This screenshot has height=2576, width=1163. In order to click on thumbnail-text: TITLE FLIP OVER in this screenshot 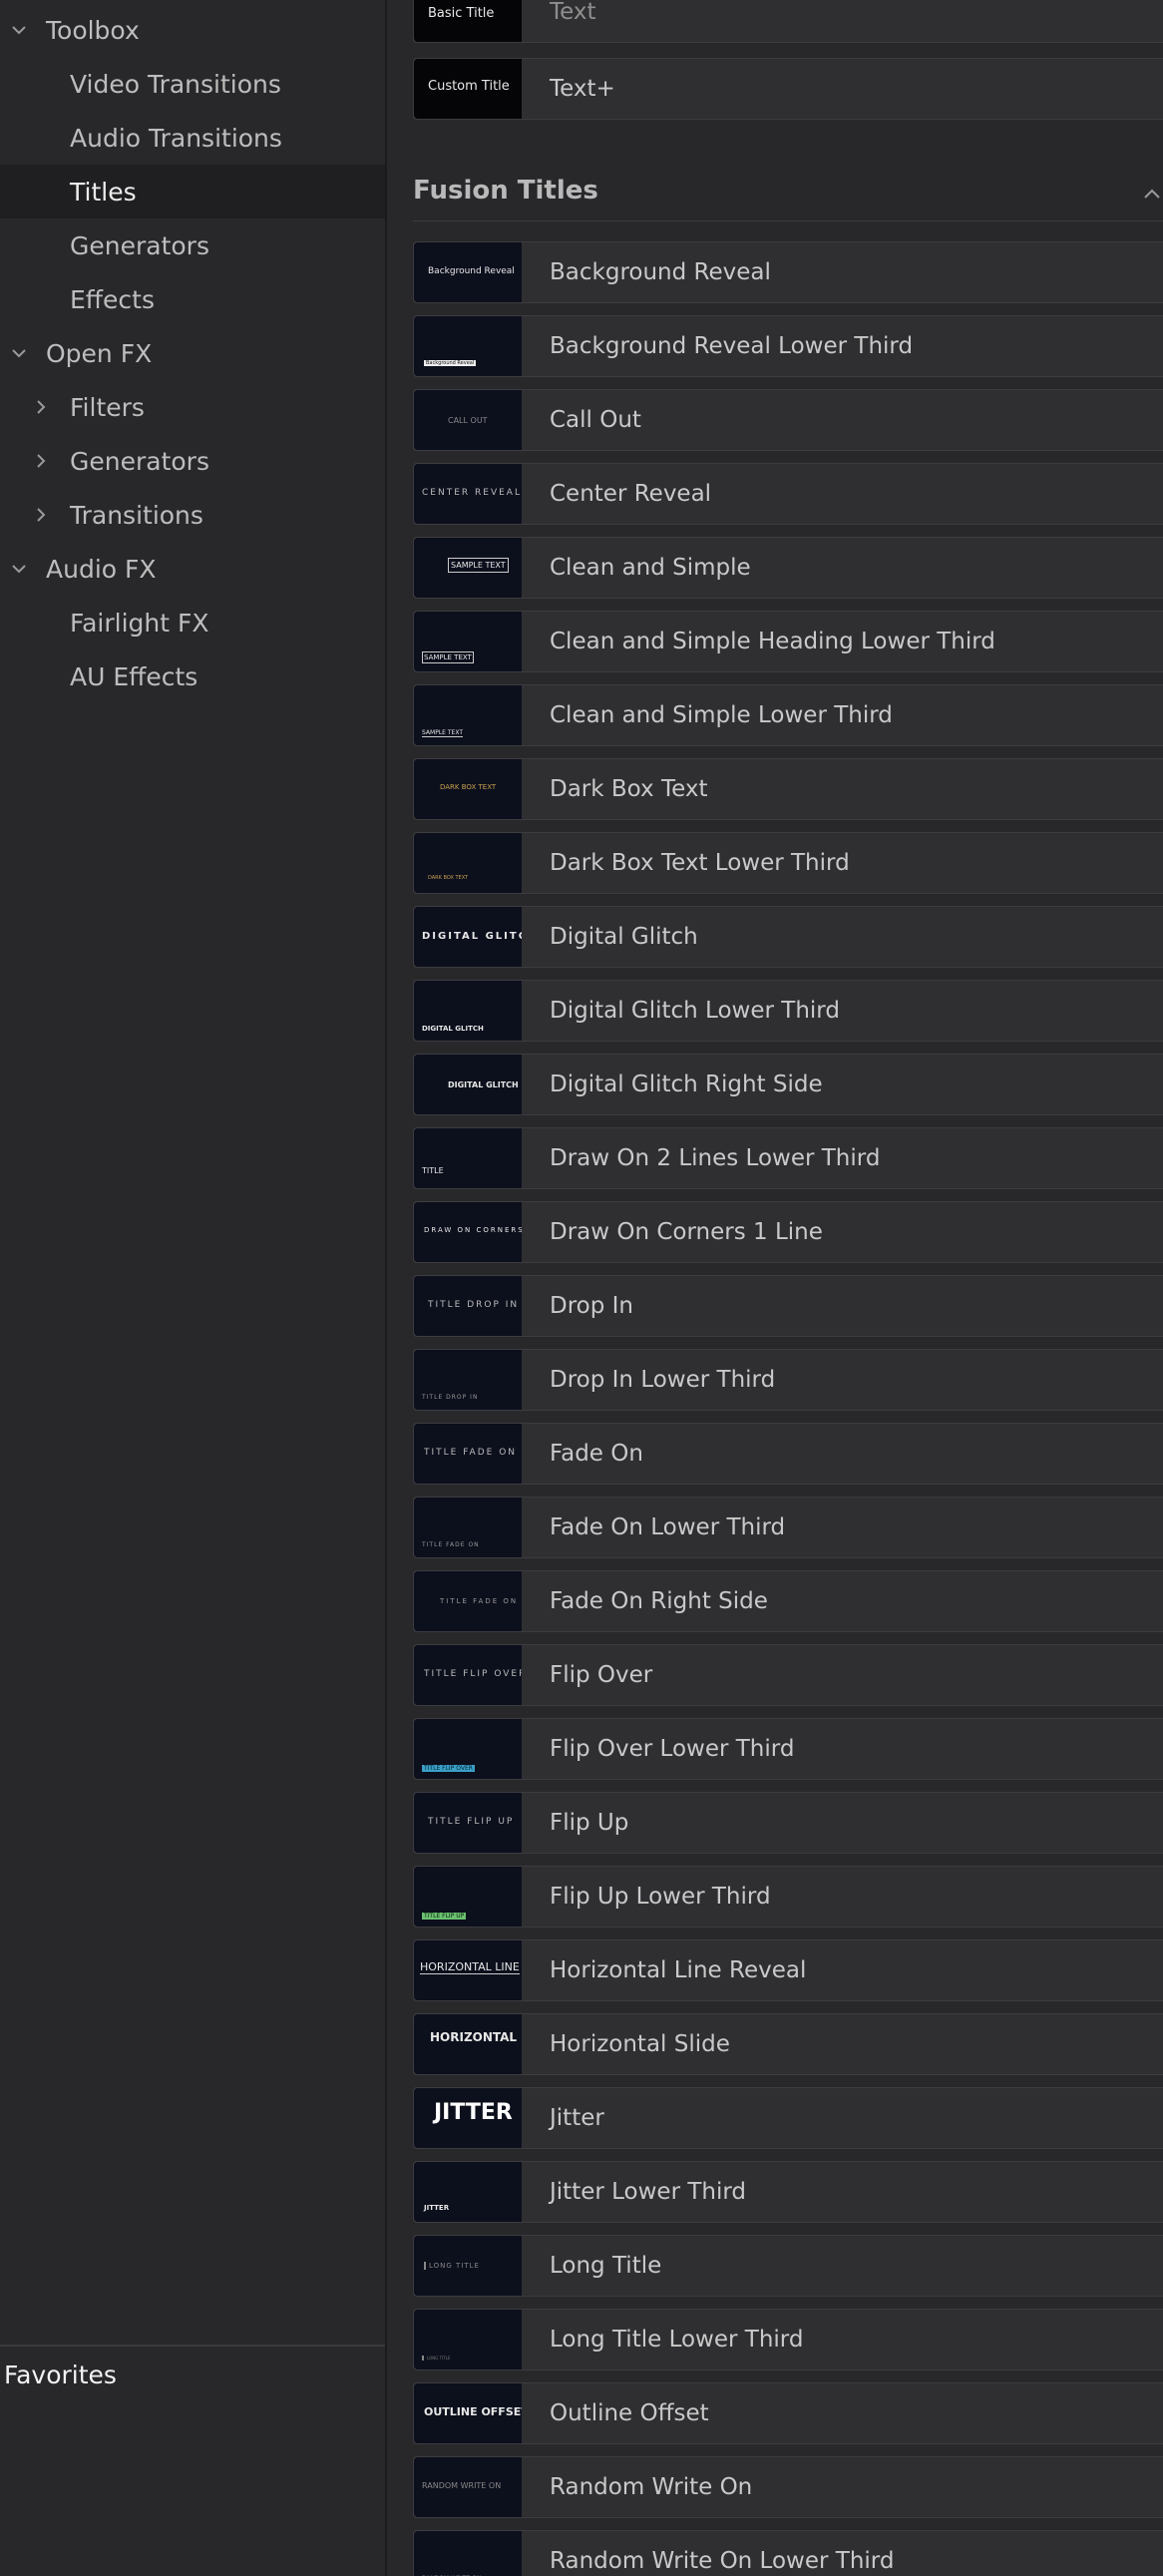, I will do `click(448, 1768)`.